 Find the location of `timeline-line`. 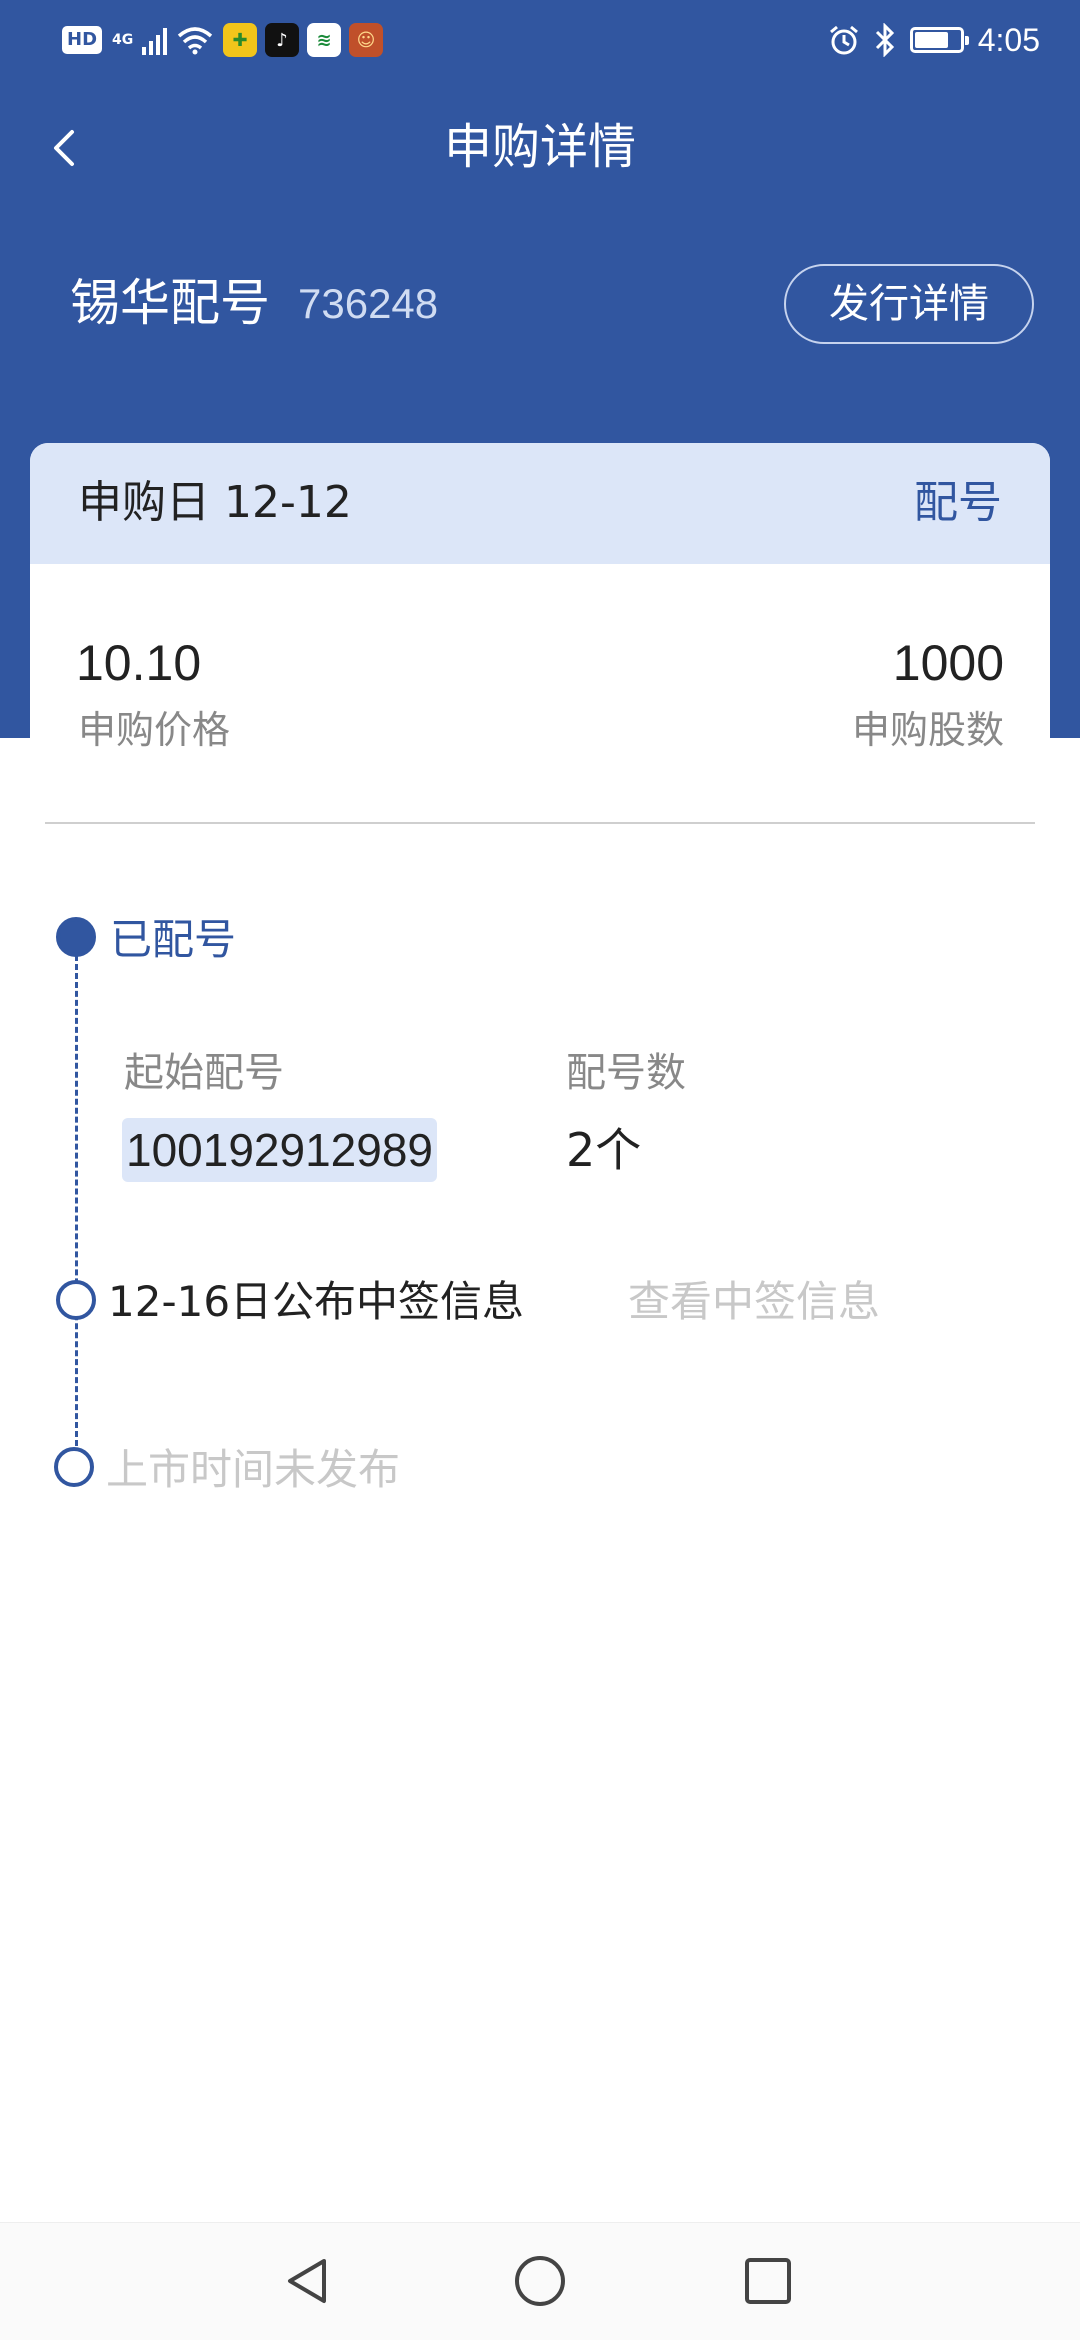

timeline-line is located at coordinates (76, 1205).